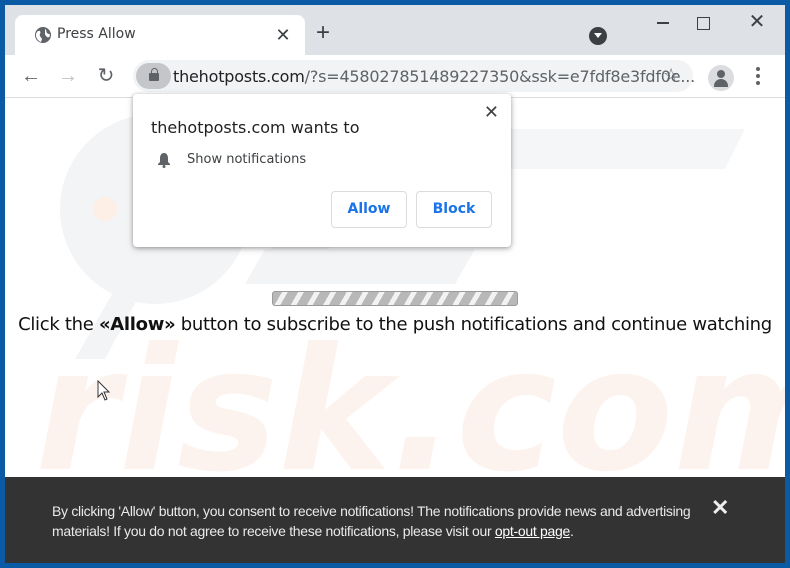  What do you see at coordinates (671, 75) in the screenshot?
I see `bookmark-star-icon: ☆` at bounding box center [671, 75].